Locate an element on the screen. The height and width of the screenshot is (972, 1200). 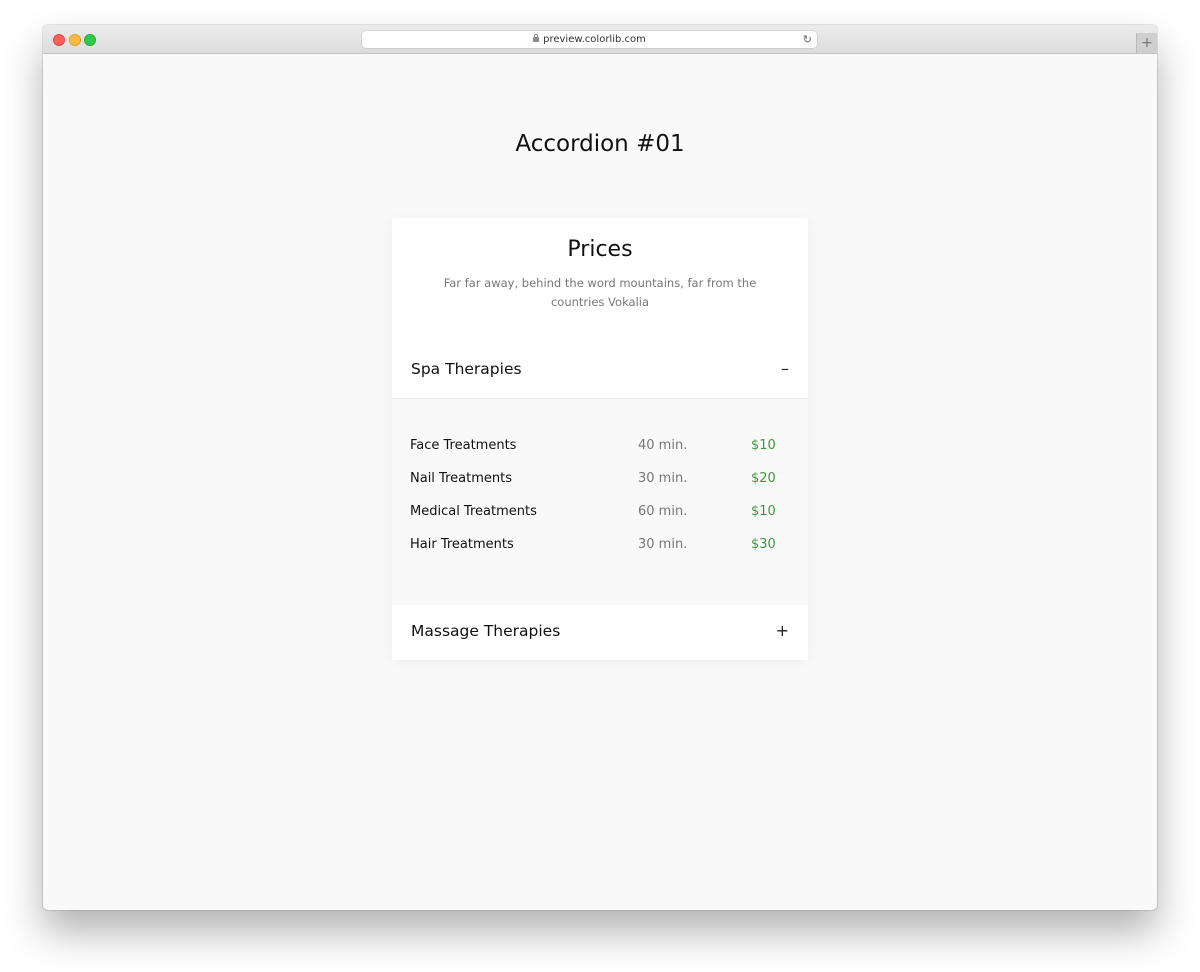
treatment-duration: 60 min. is located at coordinates (663, 511).